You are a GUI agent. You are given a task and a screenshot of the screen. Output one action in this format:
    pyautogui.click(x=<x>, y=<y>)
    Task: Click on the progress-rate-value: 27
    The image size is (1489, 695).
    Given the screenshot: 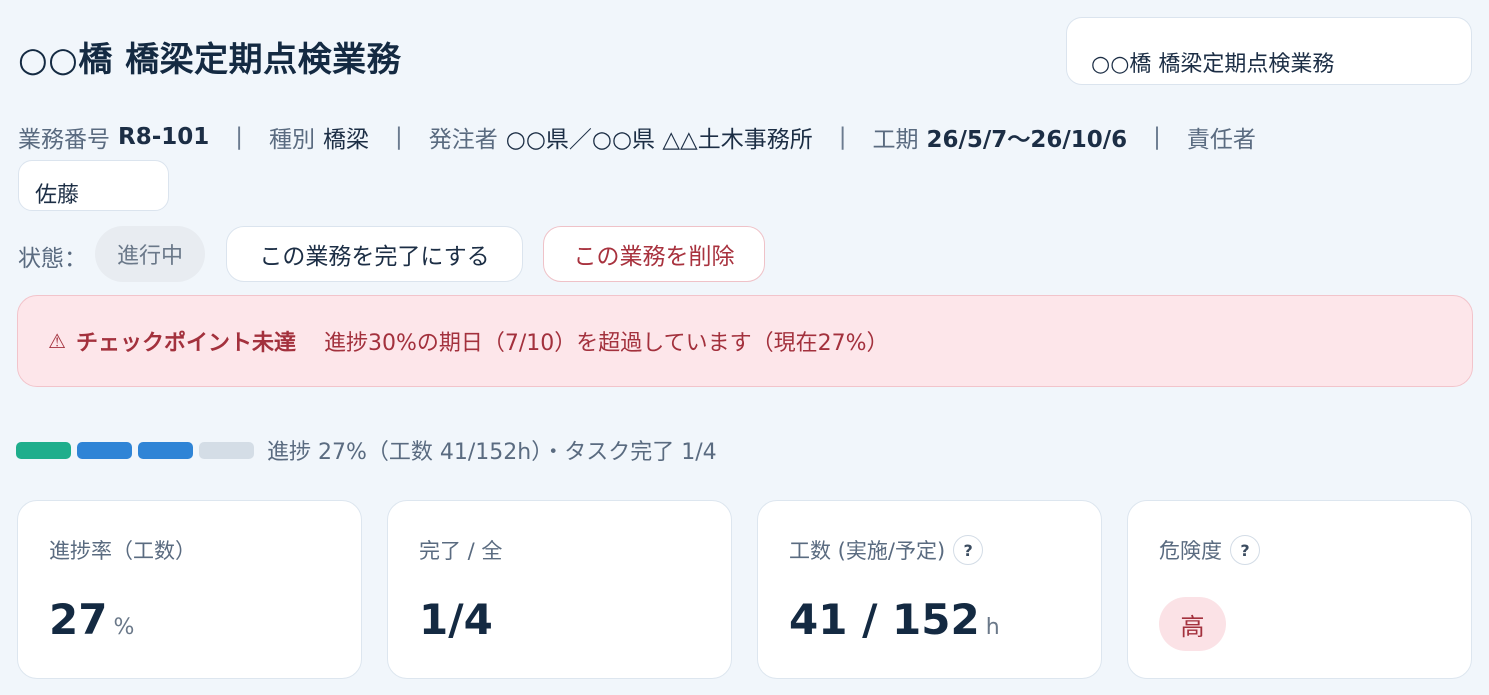 What is the action you would take?
    pyautogui.click(x=78, y=619)
    